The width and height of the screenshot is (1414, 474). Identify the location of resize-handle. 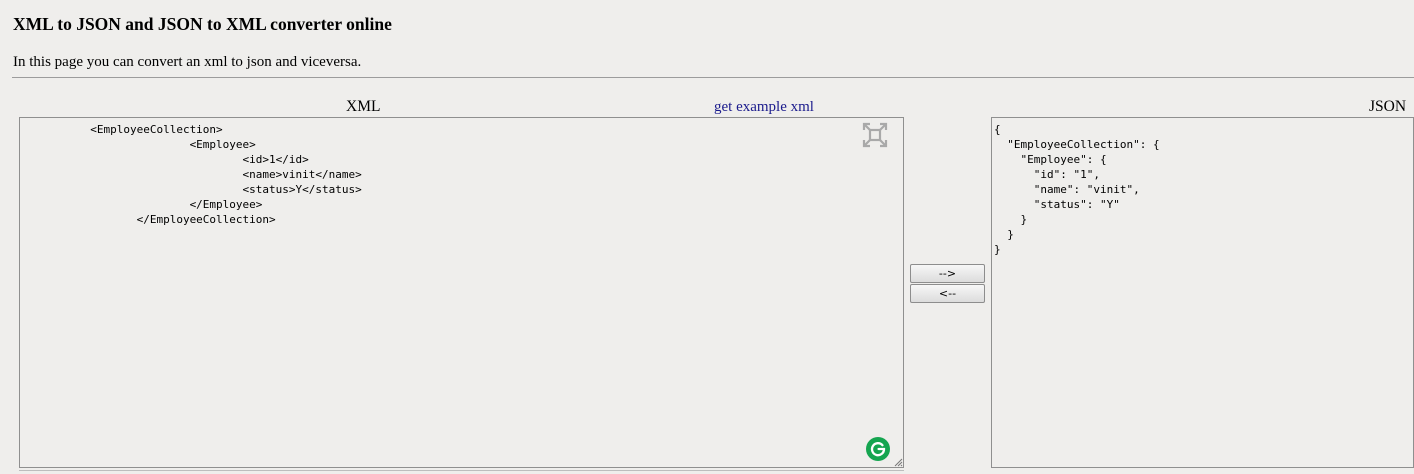
(898, 462).